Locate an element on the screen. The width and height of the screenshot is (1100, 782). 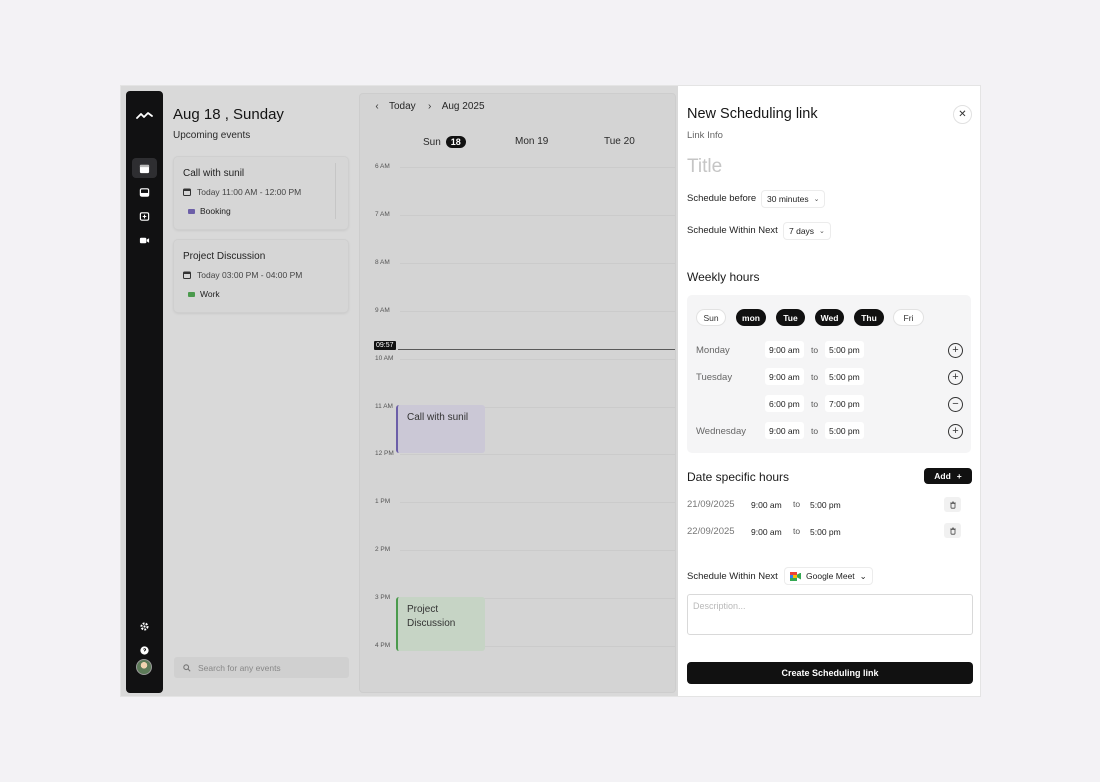
weekly-hours-heading: Weekly hours is located at coordinates (723, 277).